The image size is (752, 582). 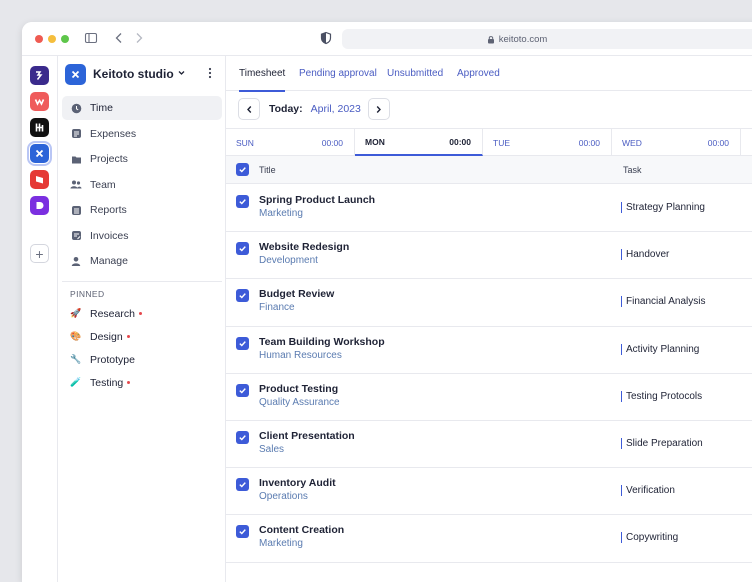 What do you see at coordinates (112, 359) in the screenshot?
I see `pinned-item-label: Prototype` at bounding box center [112, 359].